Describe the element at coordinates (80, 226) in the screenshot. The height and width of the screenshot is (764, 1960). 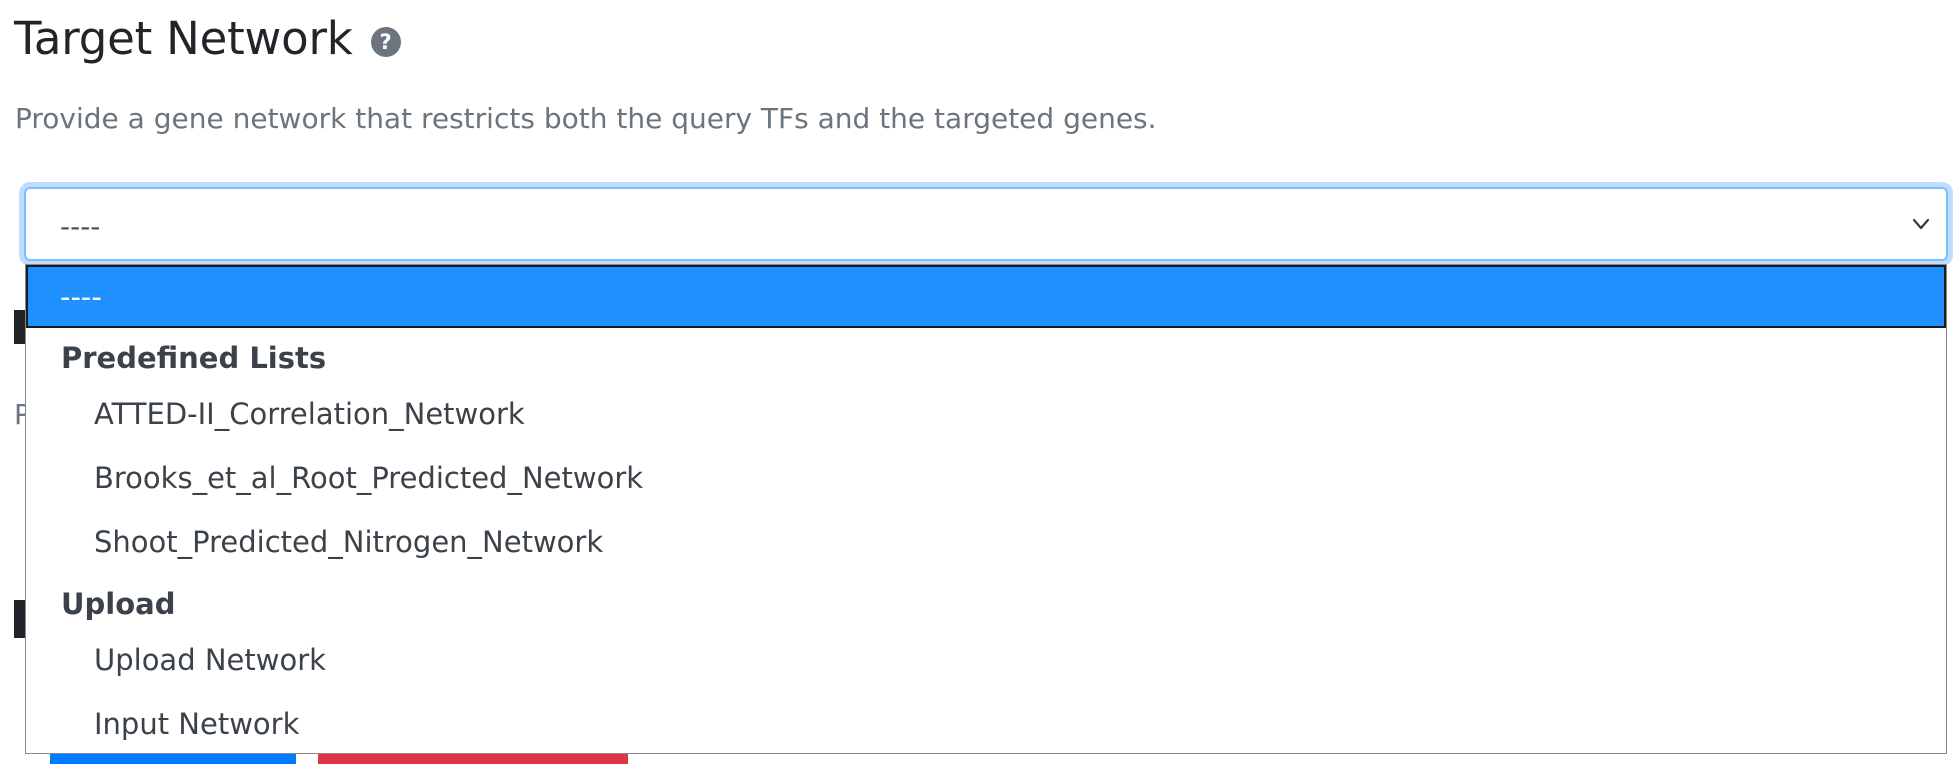
I see `select-current-value: ----` at that location.